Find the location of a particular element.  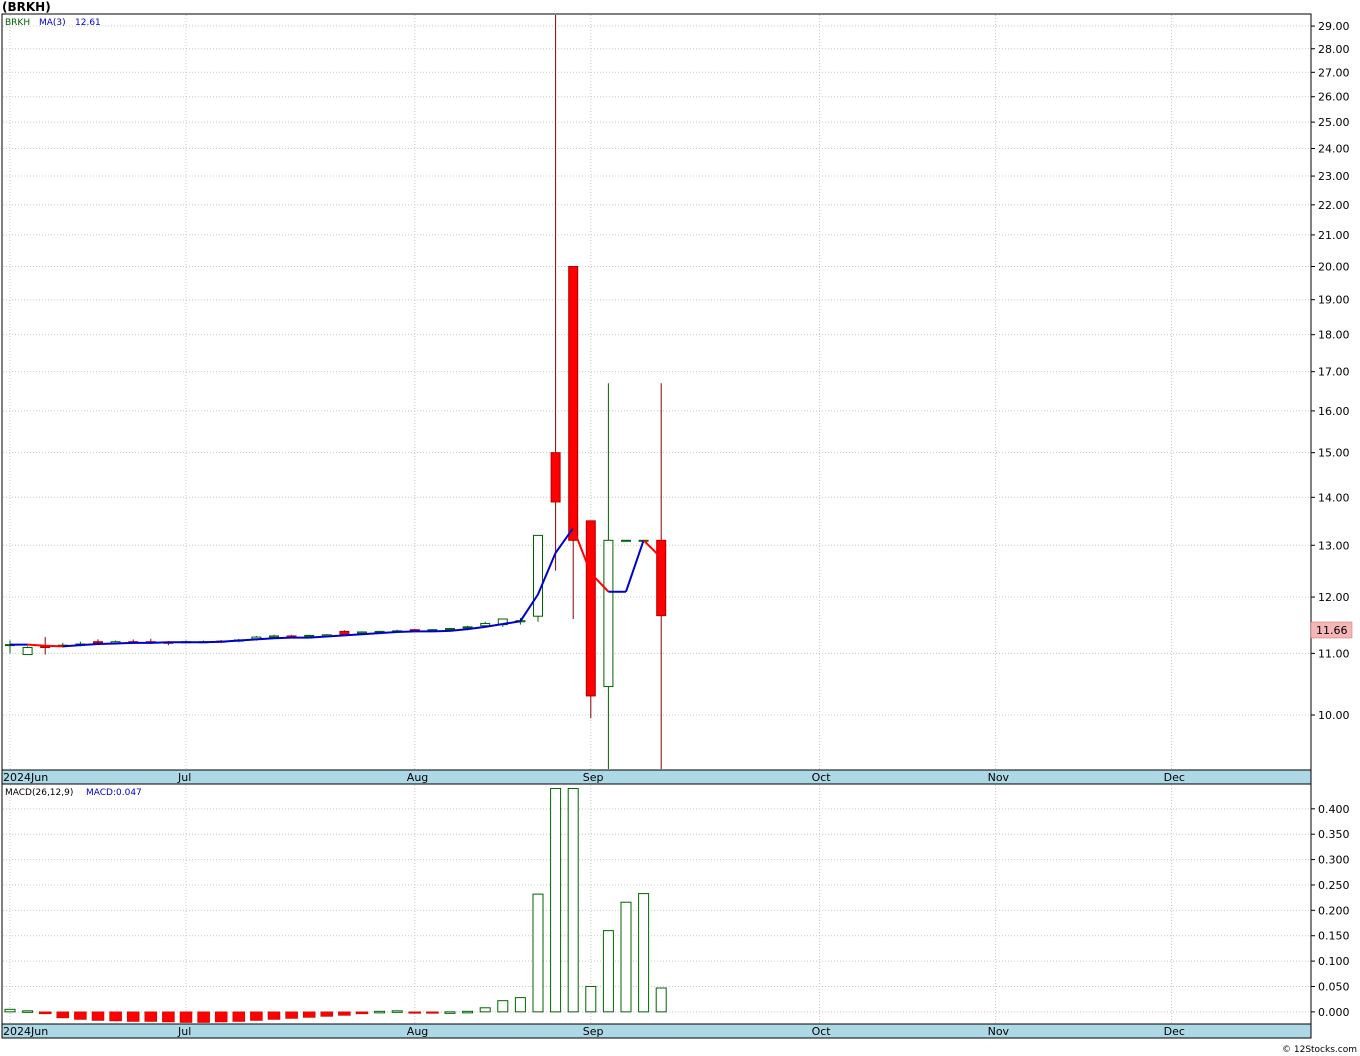

macd-y-tick-label: 0.350 is located at coordinates (1334, 834).